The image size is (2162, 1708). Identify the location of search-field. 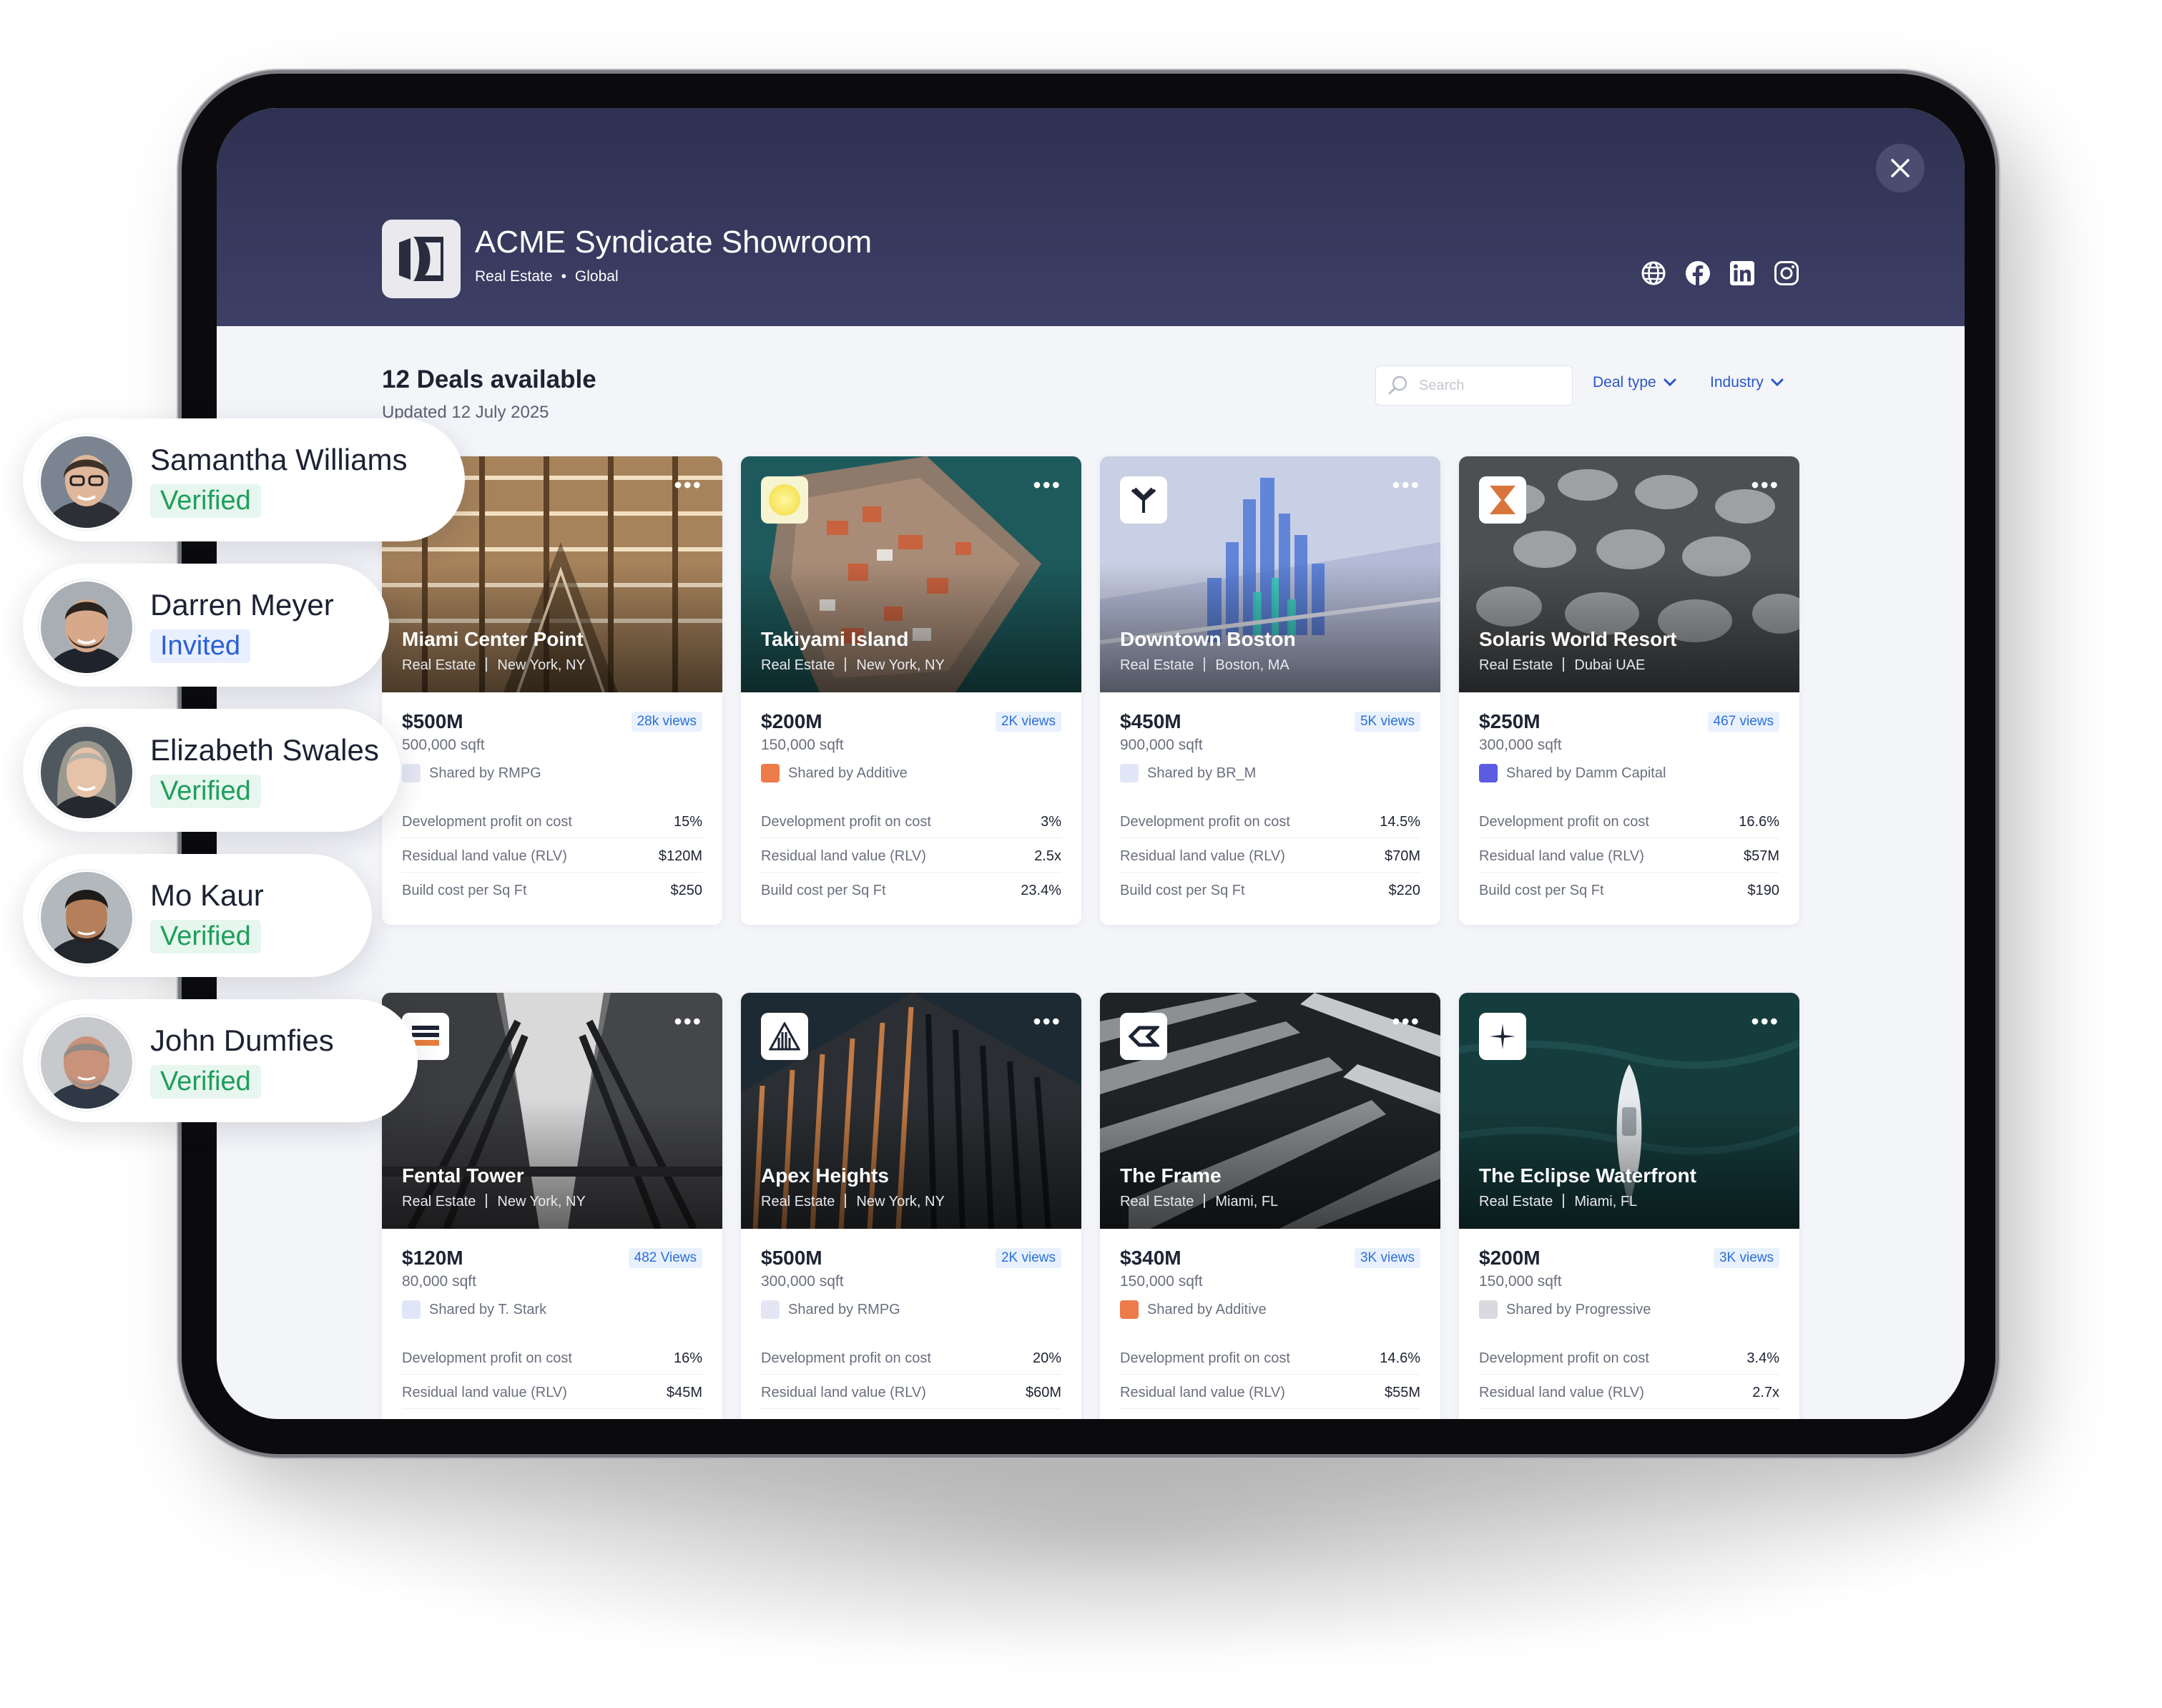
(1474, 385).